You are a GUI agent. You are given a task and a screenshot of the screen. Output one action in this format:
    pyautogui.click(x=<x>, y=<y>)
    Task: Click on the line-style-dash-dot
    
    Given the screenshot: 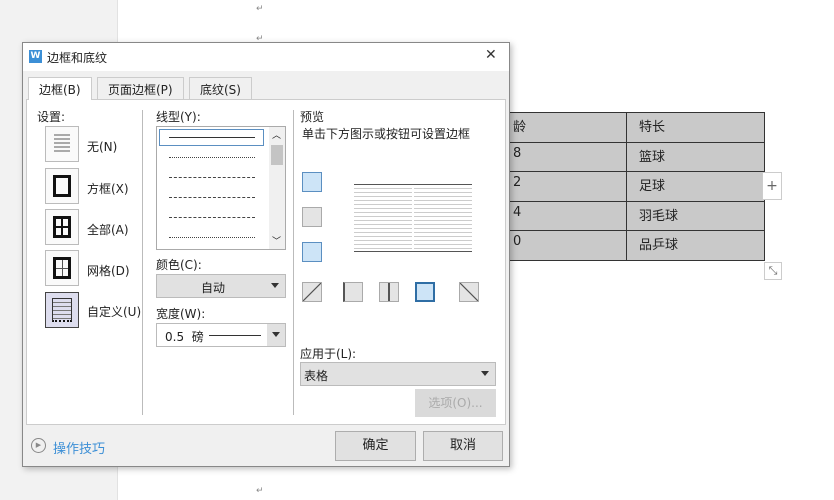 What is the action you would take?
    pyautogui.click(x=212, y=217)
    